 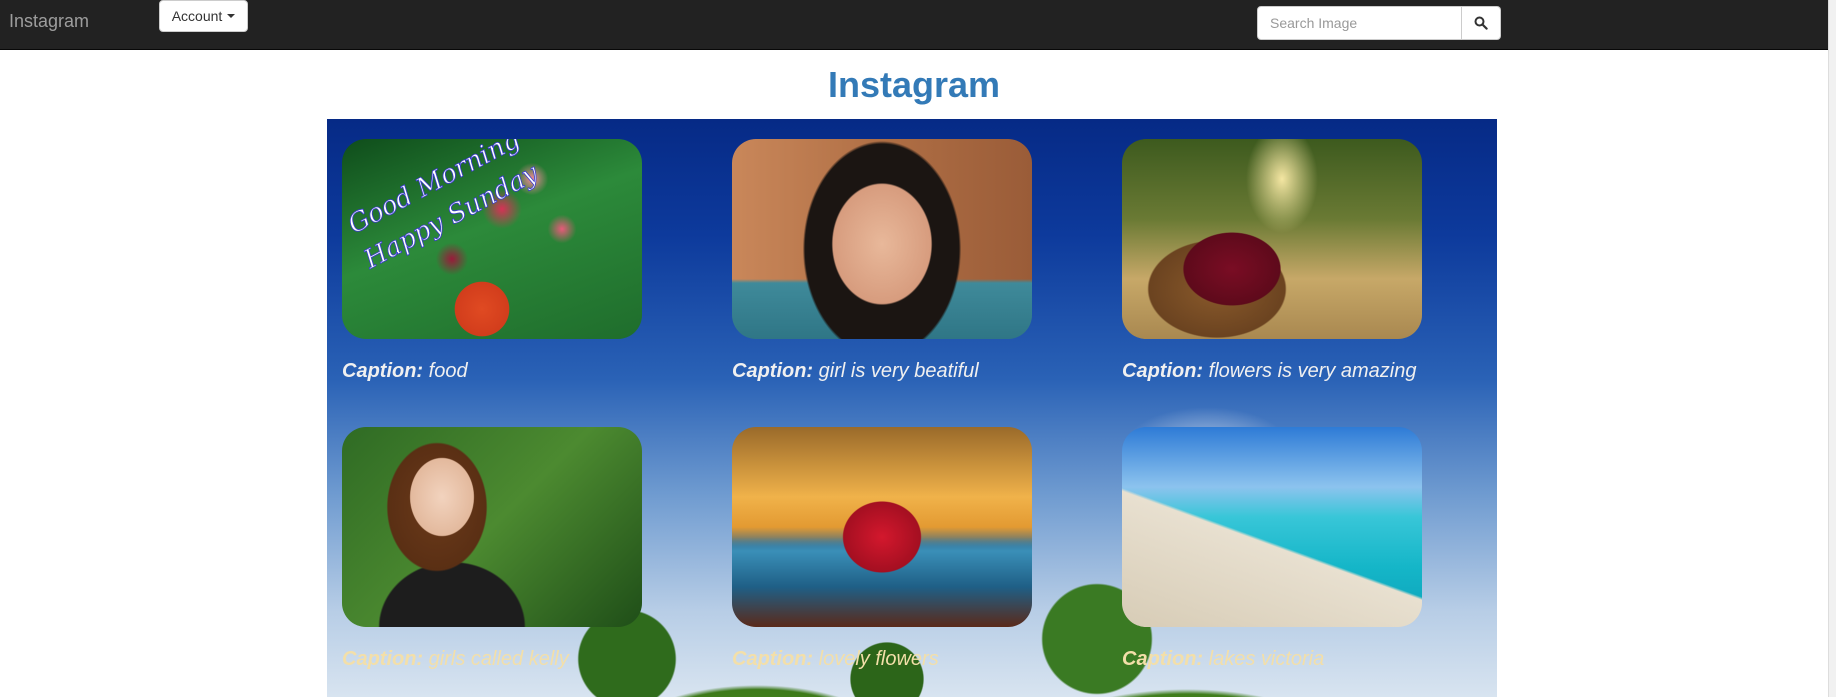 What do you see at coordinates (1272, 239) in the screenshot?
I see `gallery-image-basket-of-roses` at bounding box center [1272, 239].